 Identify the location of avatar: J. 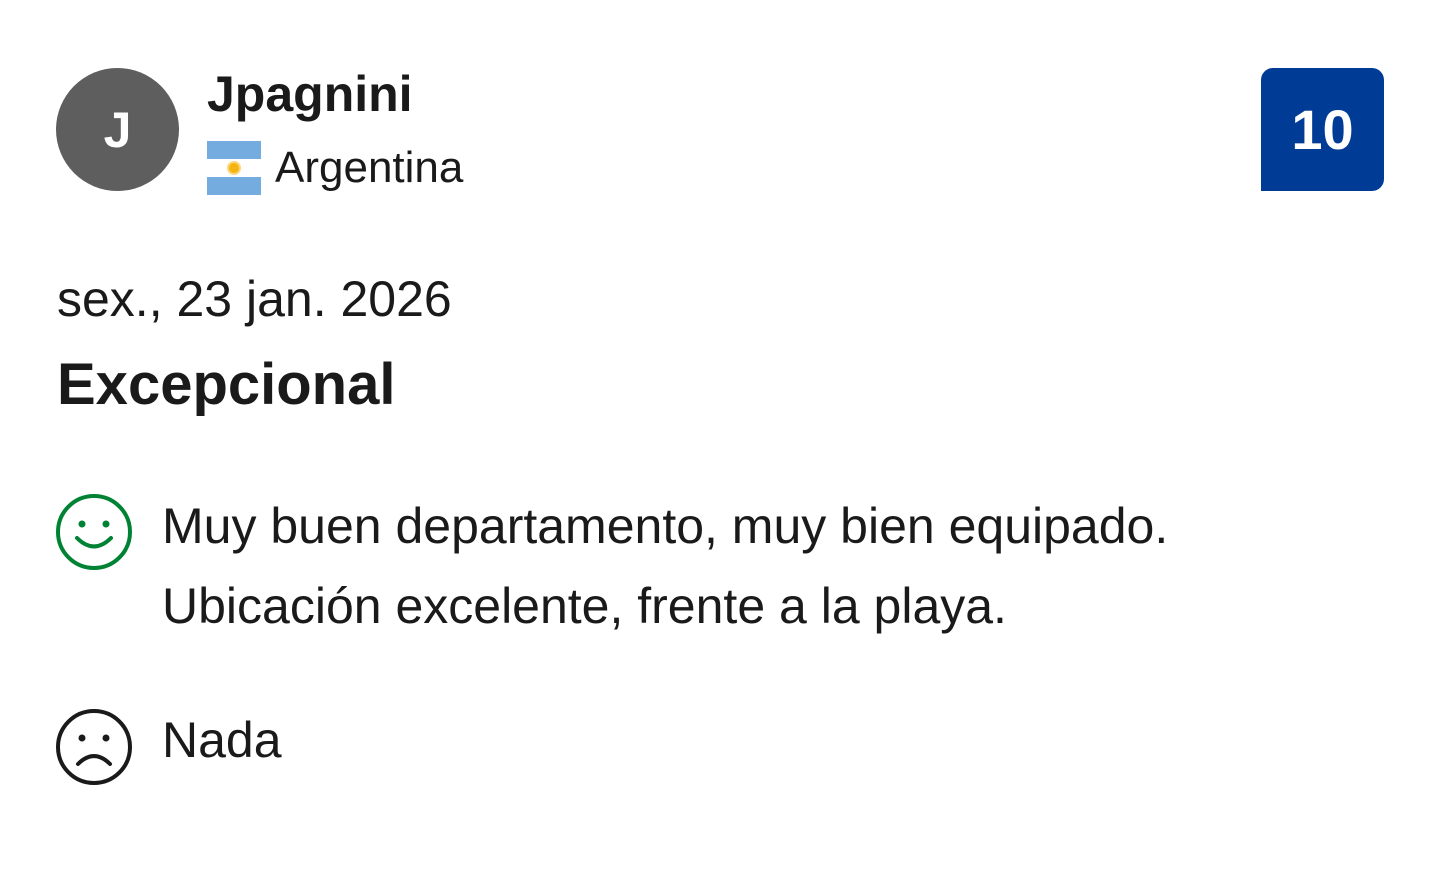
(117, 129).